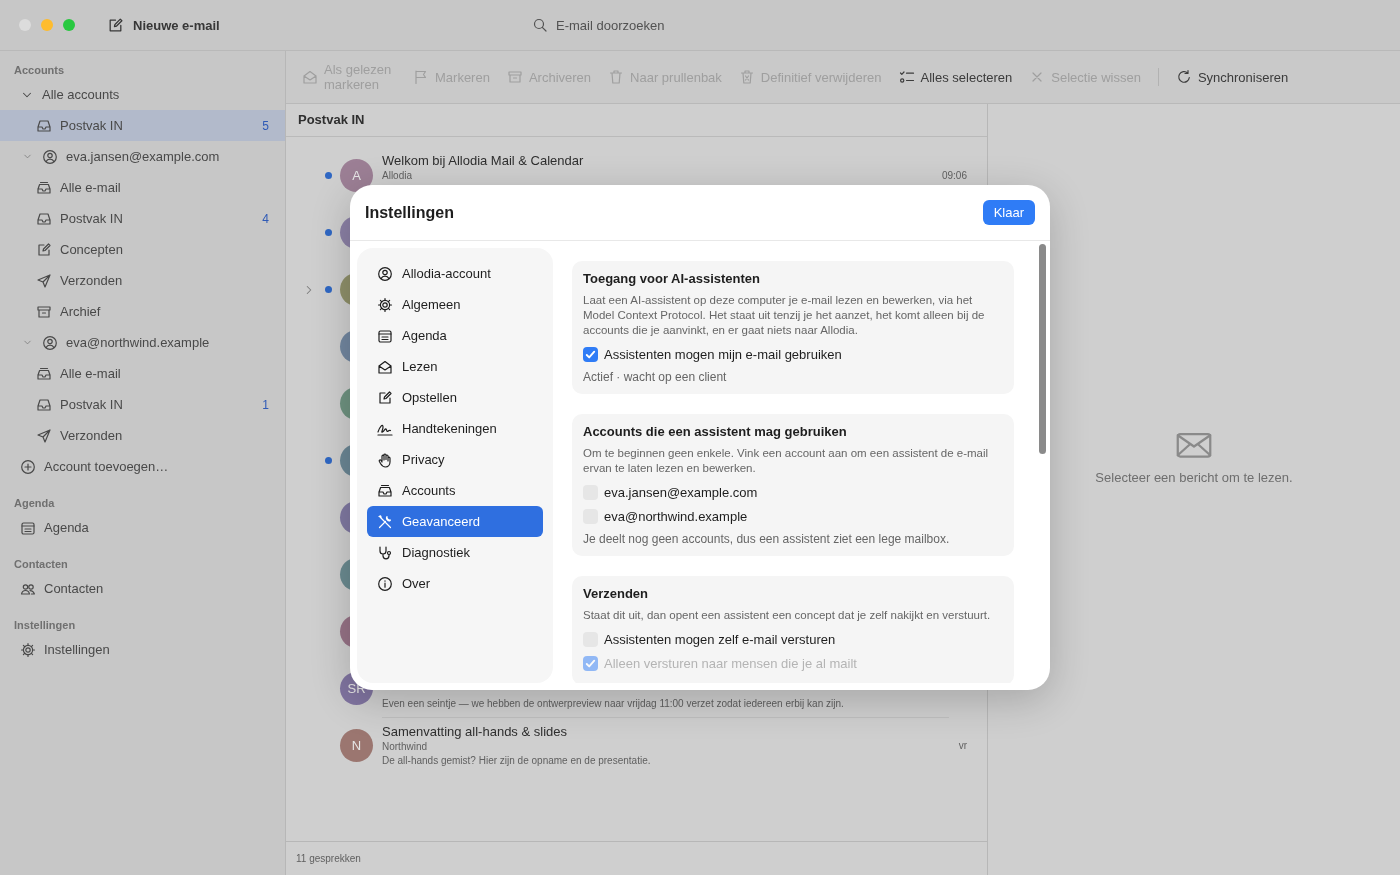  I want to click on message-subject: Samenvatting all-hands & slides, so click(475, 732).